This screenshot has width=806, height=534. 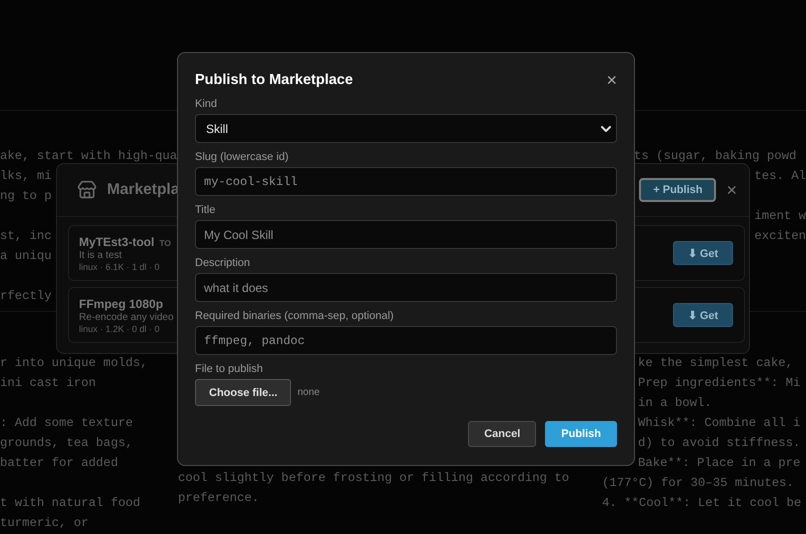 What do you see at coordinates (274, 80) in the screenshot?
I see `dialog-title: Publish to Marketplace` at bounding box center [274, 80].